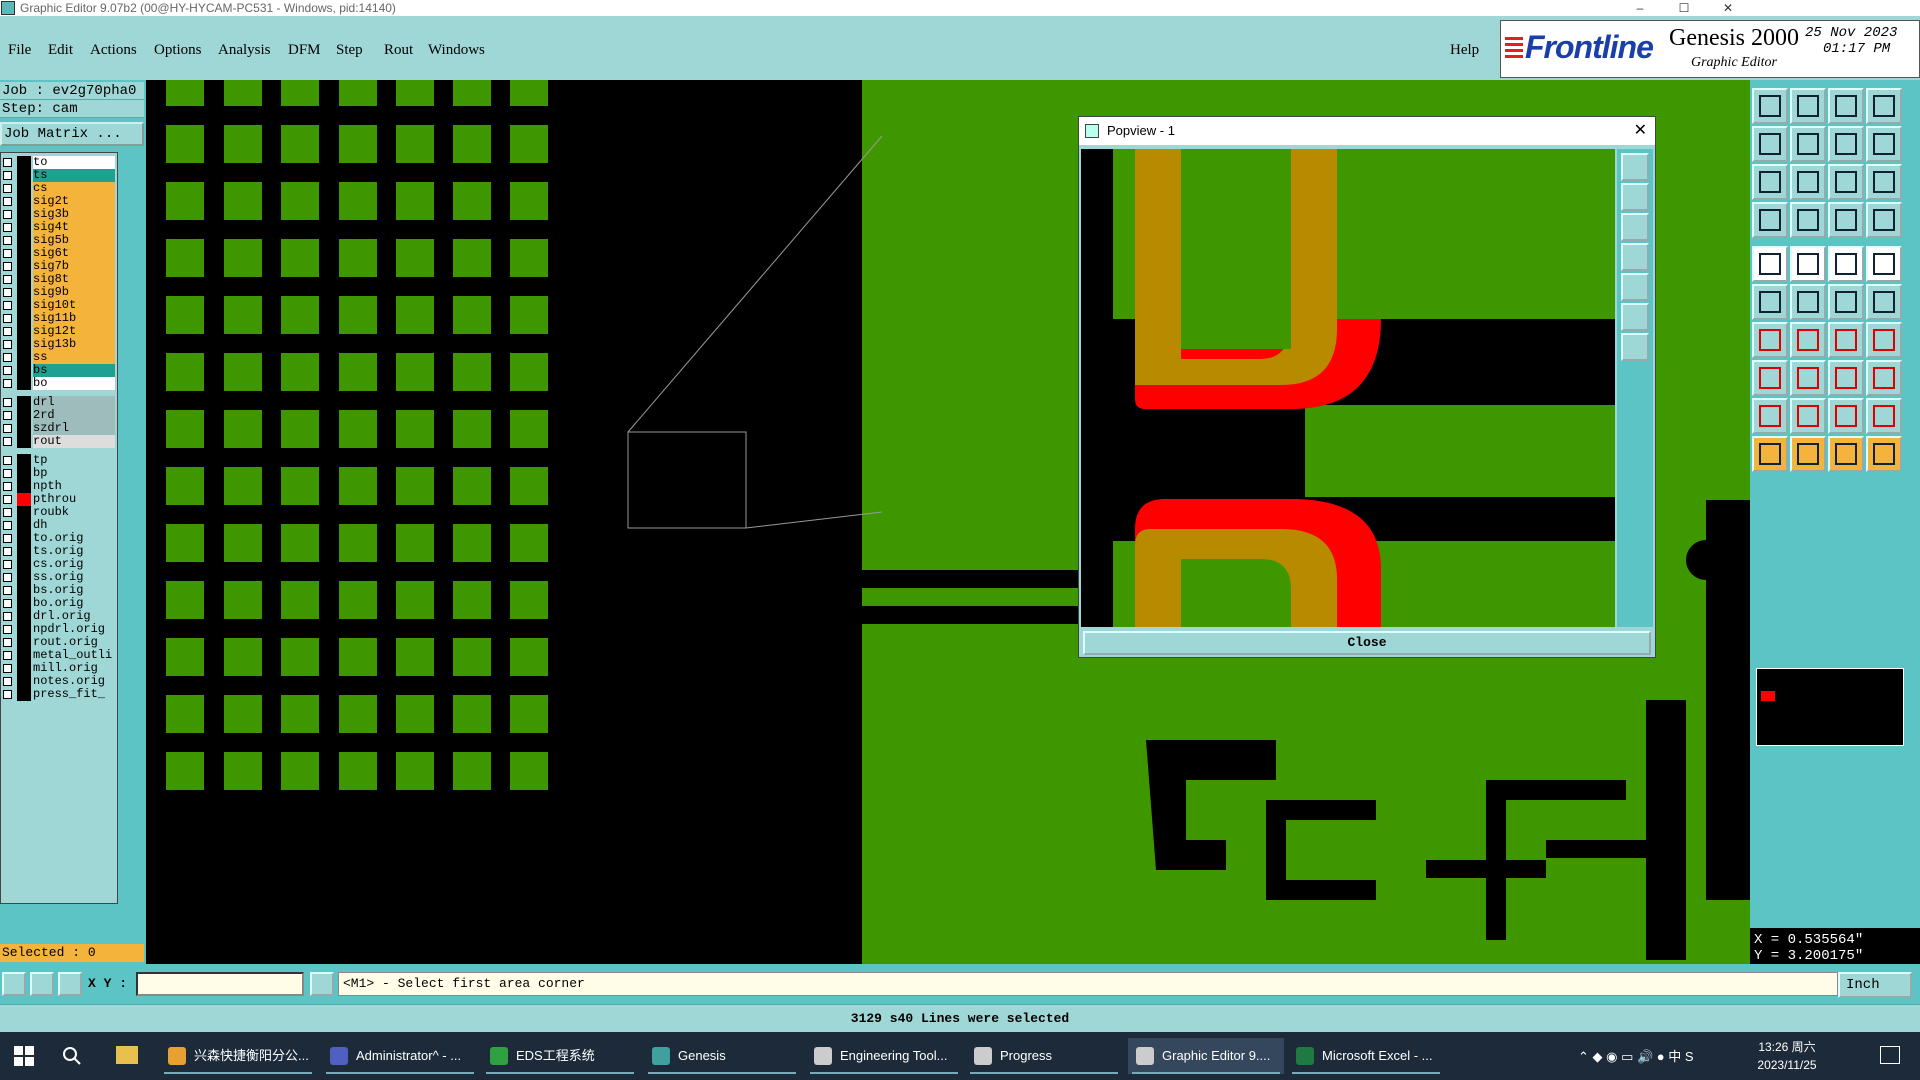 The image size is (1920, 1080). Describe the element at coordinates (322, 984) in the screenshot. I see `alert-icon` at that location.